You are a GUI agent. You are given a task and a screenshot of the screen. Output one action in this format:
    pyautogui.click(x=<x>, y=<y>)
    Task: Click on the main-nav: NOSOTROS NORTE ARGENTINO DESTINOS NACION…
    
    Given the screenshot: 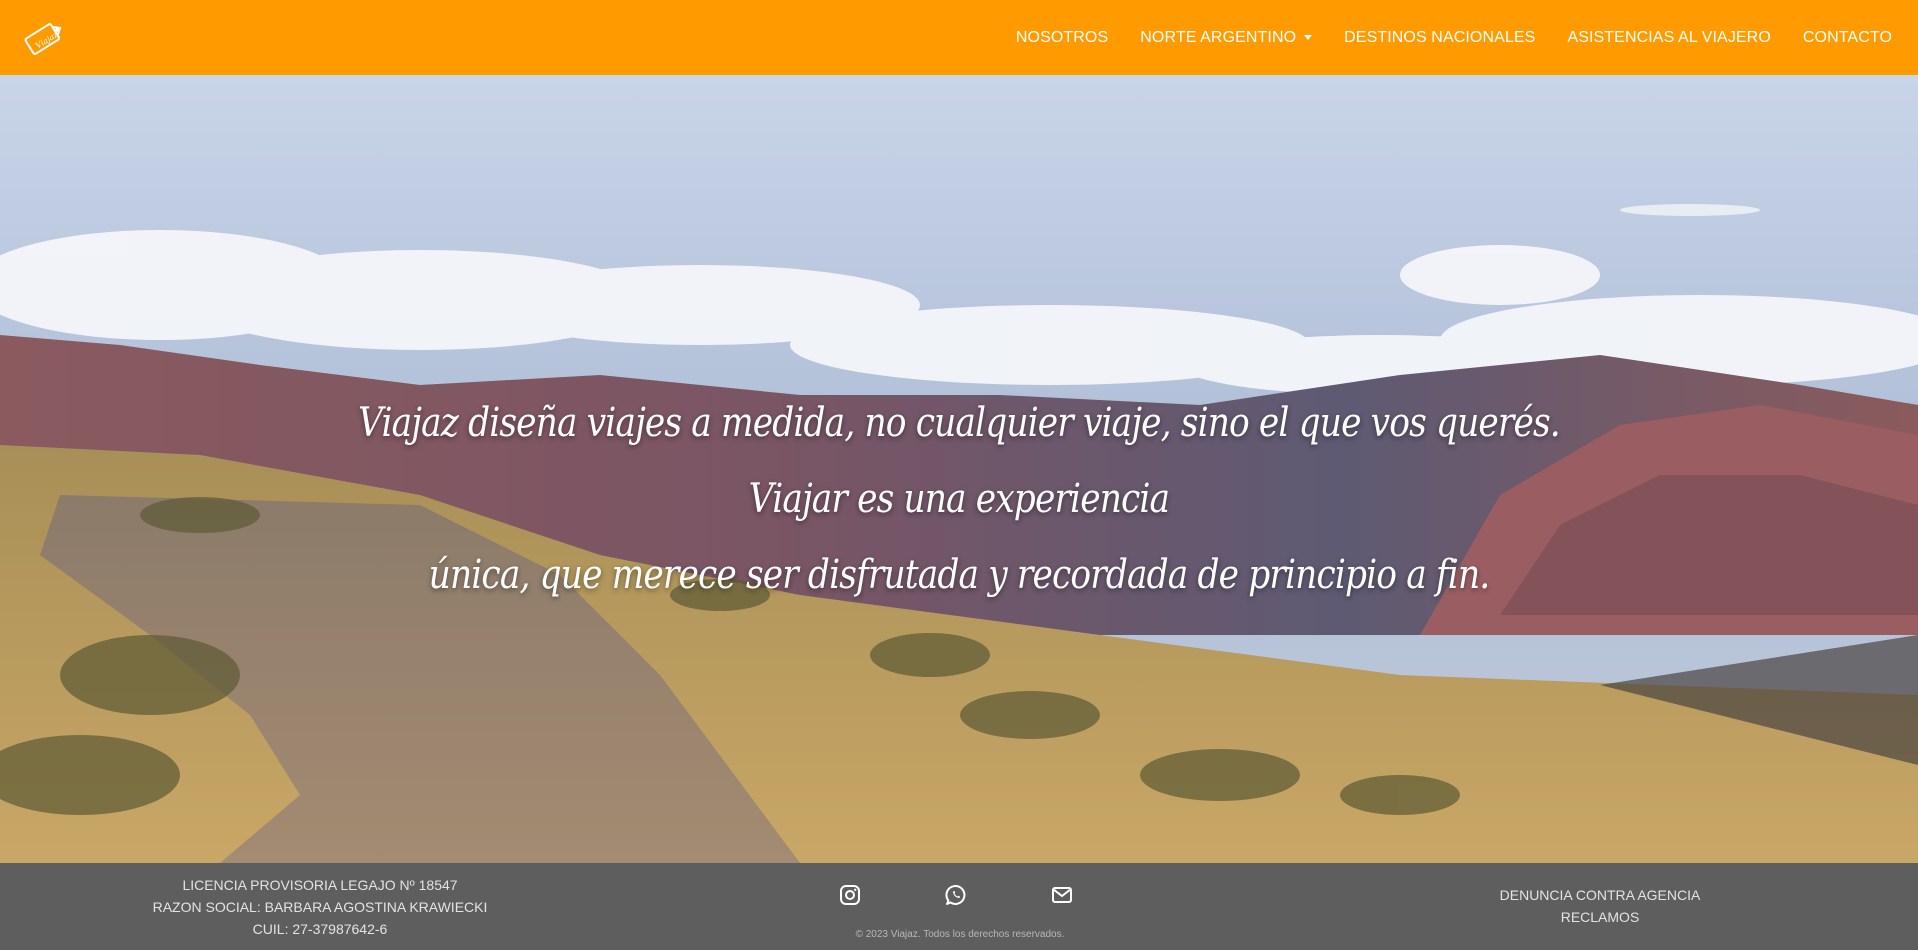 What is the action you would take?
    pyautogui.click(x=1454, y=38)
    